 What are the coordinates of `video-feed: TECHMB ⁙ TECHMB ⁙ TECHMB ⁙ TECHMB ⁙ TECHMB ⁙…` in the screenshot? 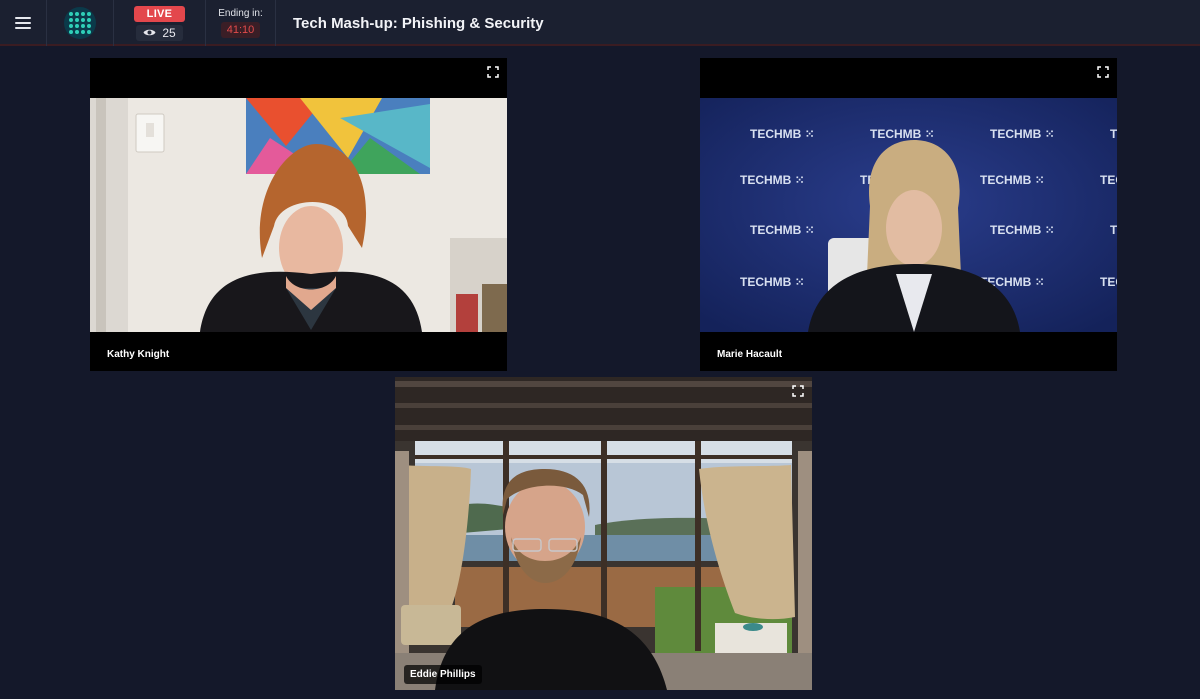 It's located at (908, 215).